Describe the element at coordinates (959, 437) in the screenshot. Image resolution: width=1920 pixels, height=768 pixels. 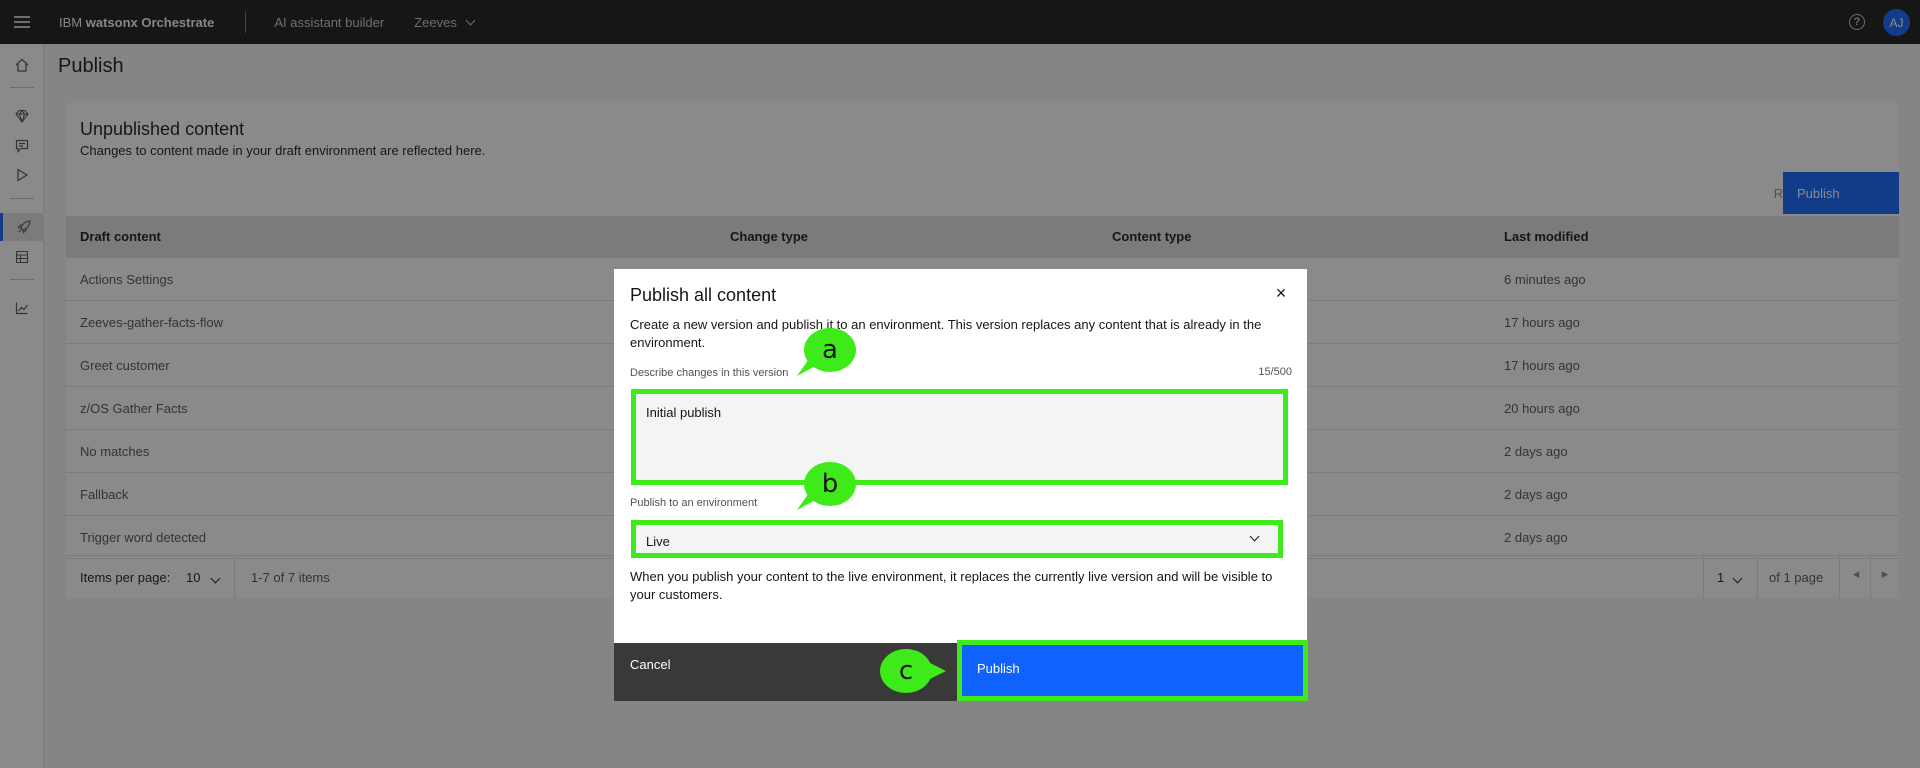
I see `describe-changes-textarea: Initial publish` at that location.